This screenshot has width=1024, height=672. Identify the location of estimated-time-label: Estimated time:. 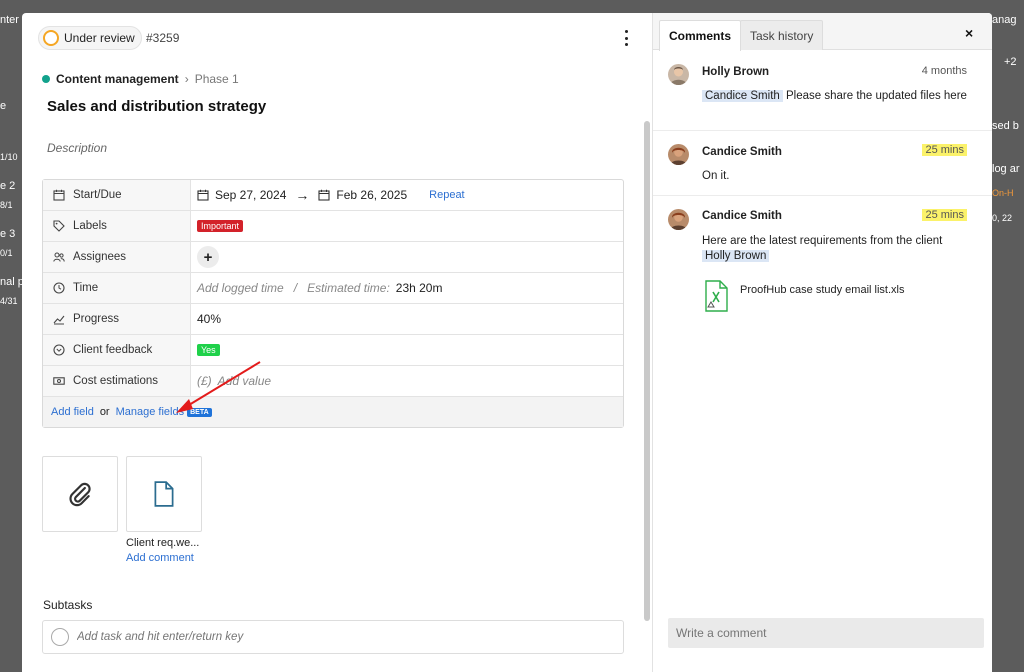
(348, 288).